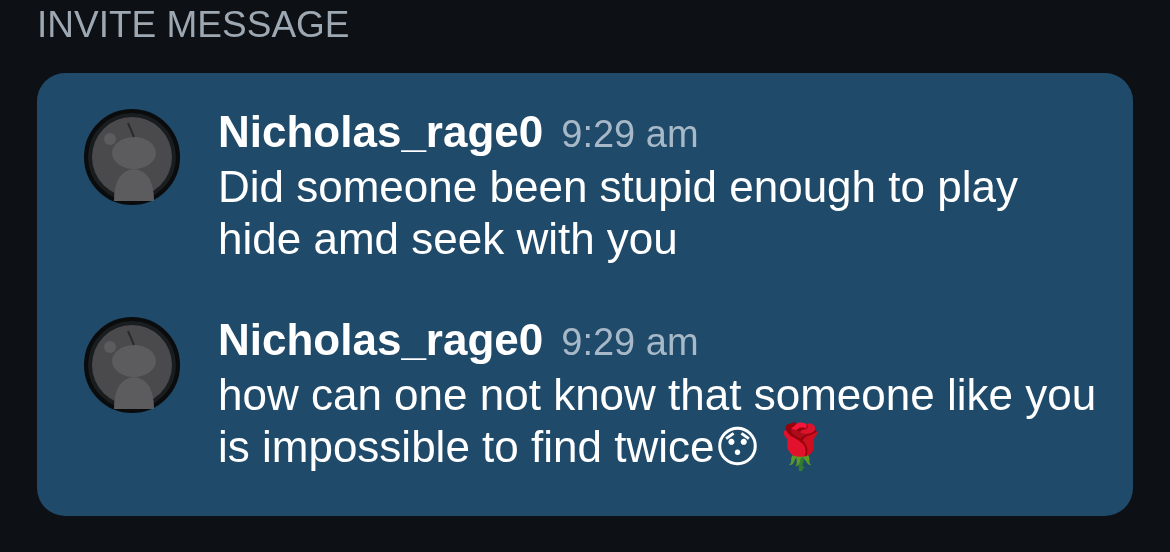  Describe the element at coordinates (658, 421) in the screenshot. I see `message-text: how can one not know that someone like you is impossible to find twice😯 🌹` at that location.